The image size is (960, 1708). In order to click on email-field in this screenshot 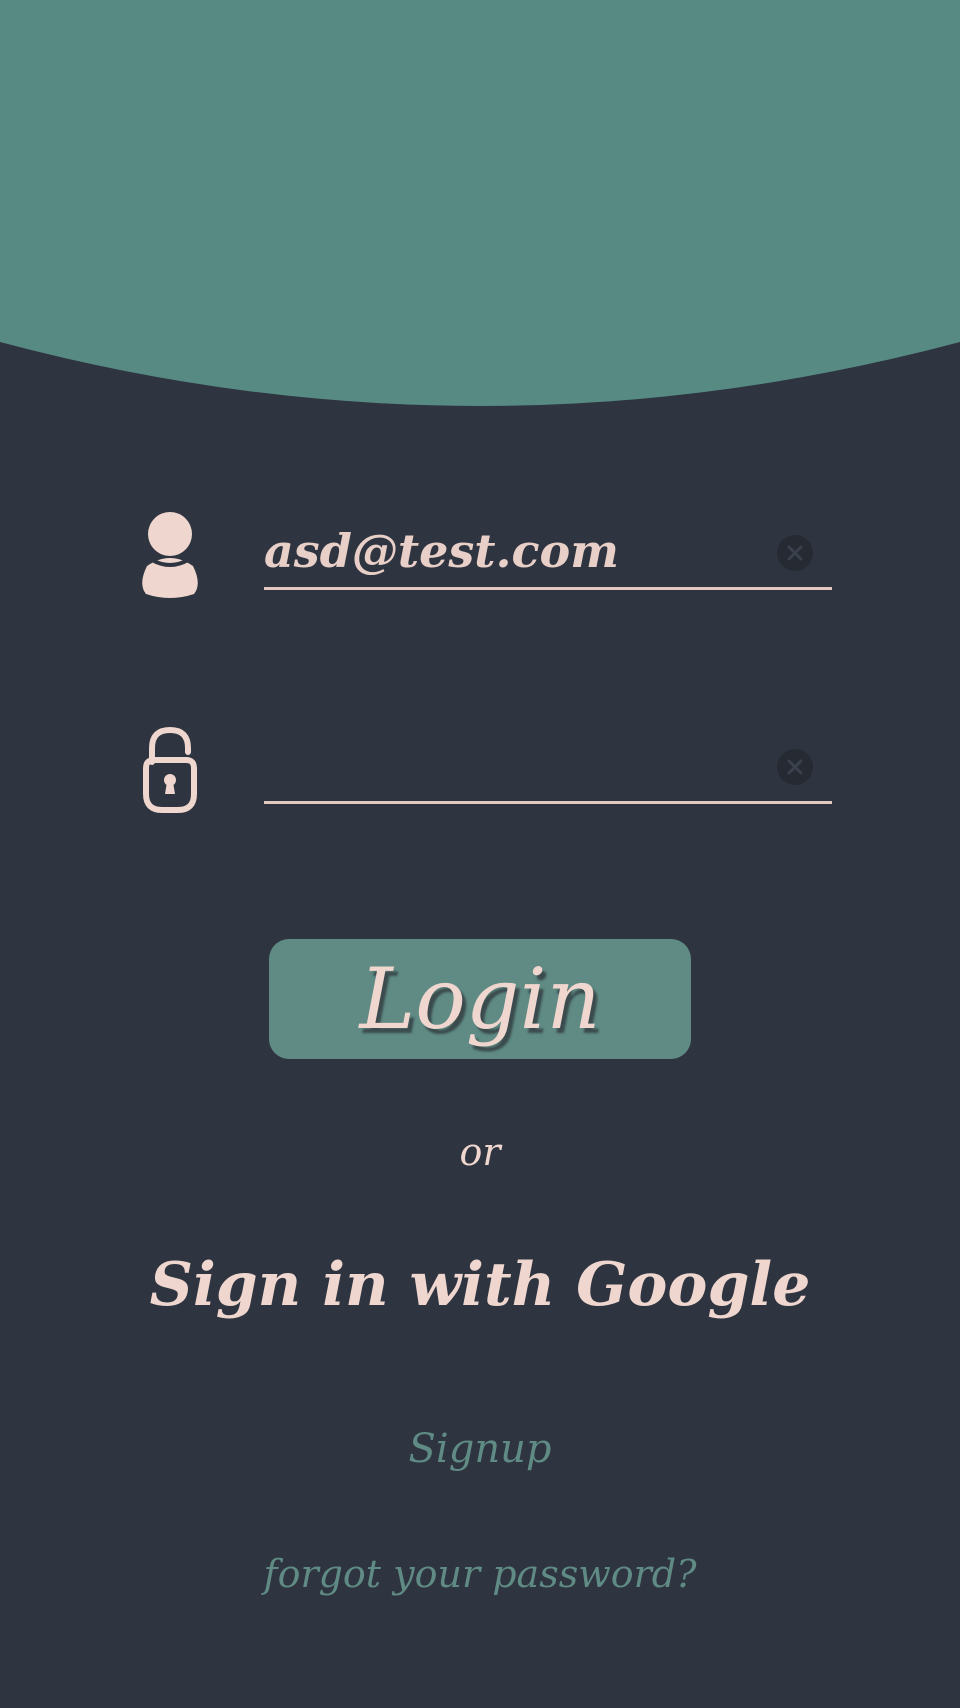, I will do `click(548, 555)`.